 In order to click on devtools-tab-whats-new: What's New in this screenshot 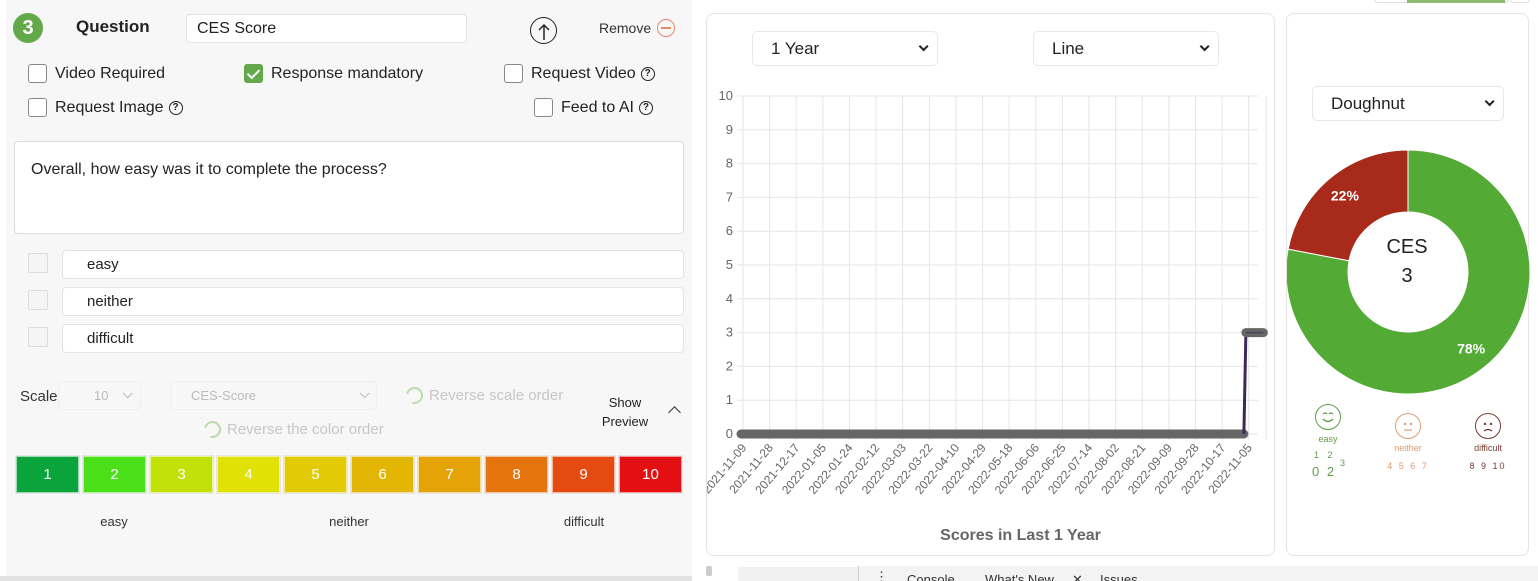, I will do `click(1019, 576)`.